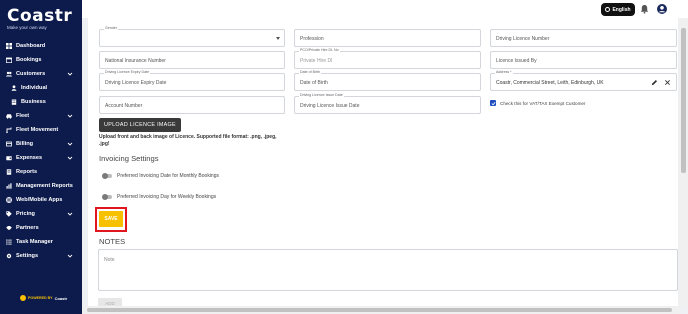 This screenshot has width=688, height=314. Describe the element at coordinates (8, 172) in the screenshot. I see `report-icon` at that location.